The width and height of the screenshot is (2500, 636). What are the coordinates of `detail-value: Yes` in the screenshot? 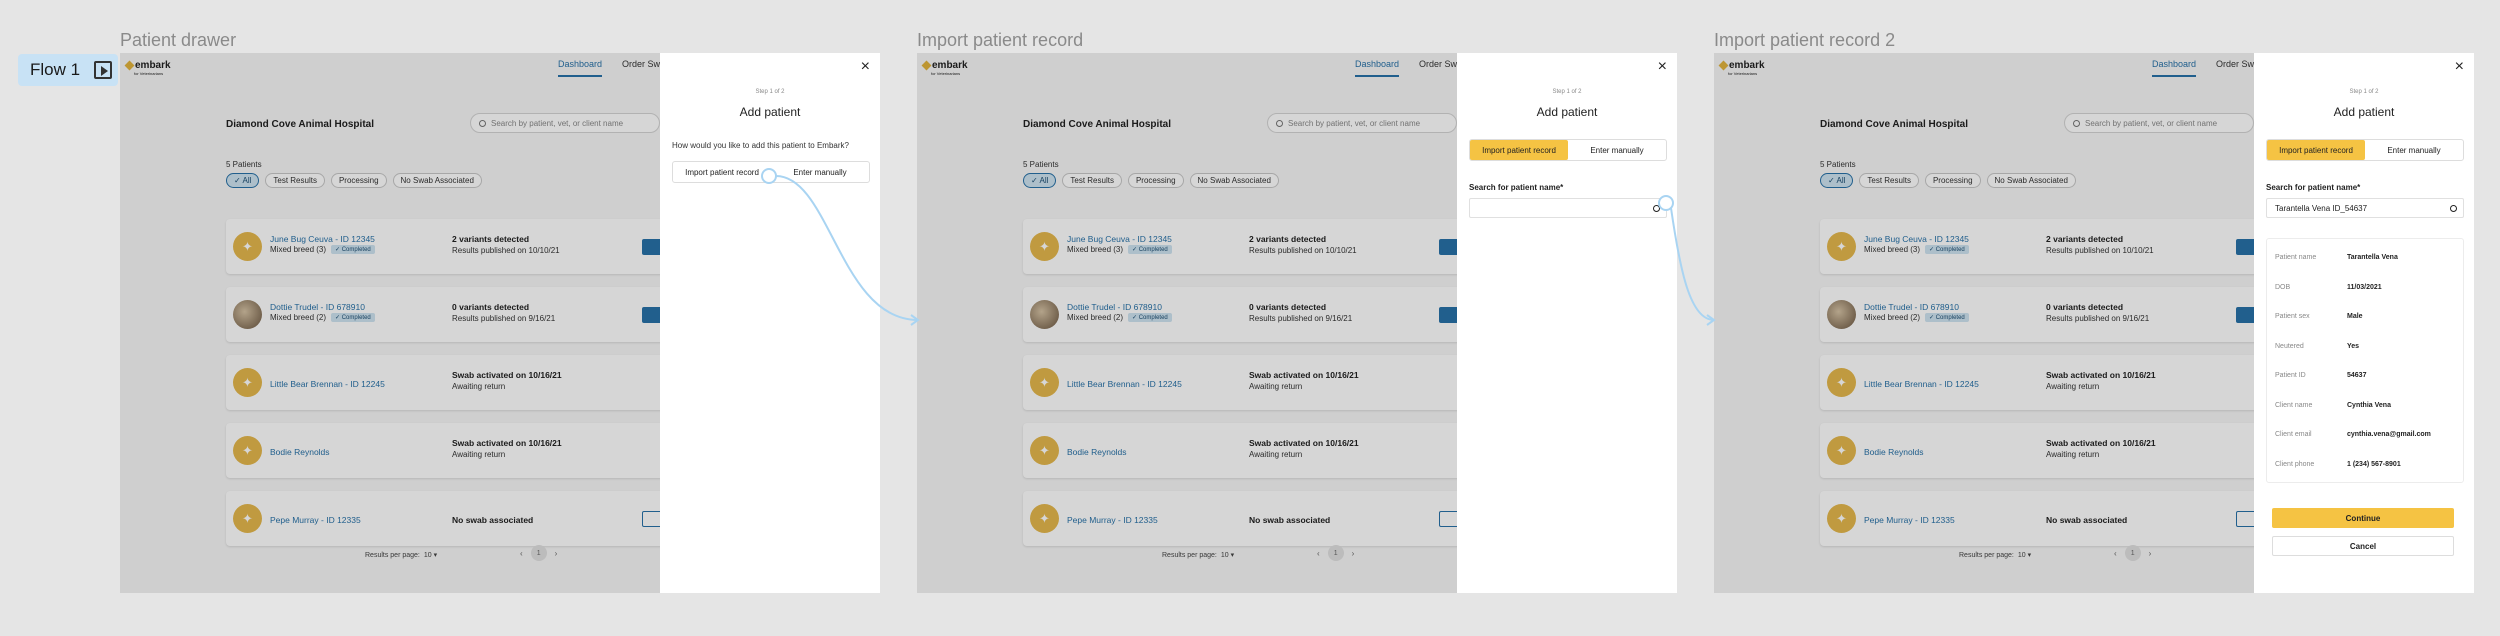 It's located at (2353, 346).